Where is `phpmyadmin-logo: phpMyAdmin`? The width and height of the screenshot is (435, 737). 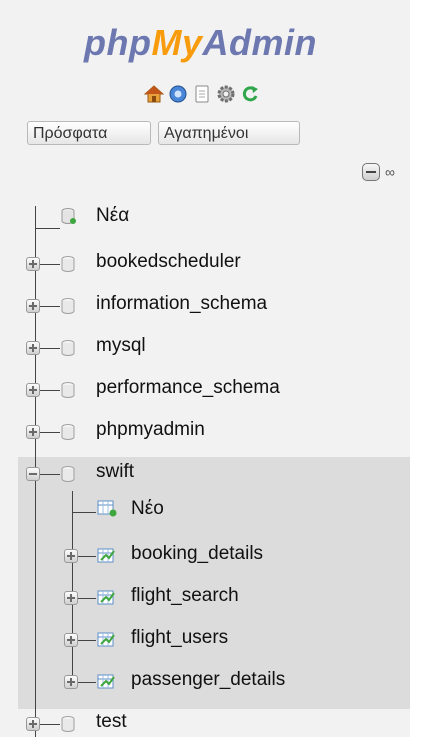
phpmyadmin-logo: phpMyAdmin is located at coordinates (200, 43).